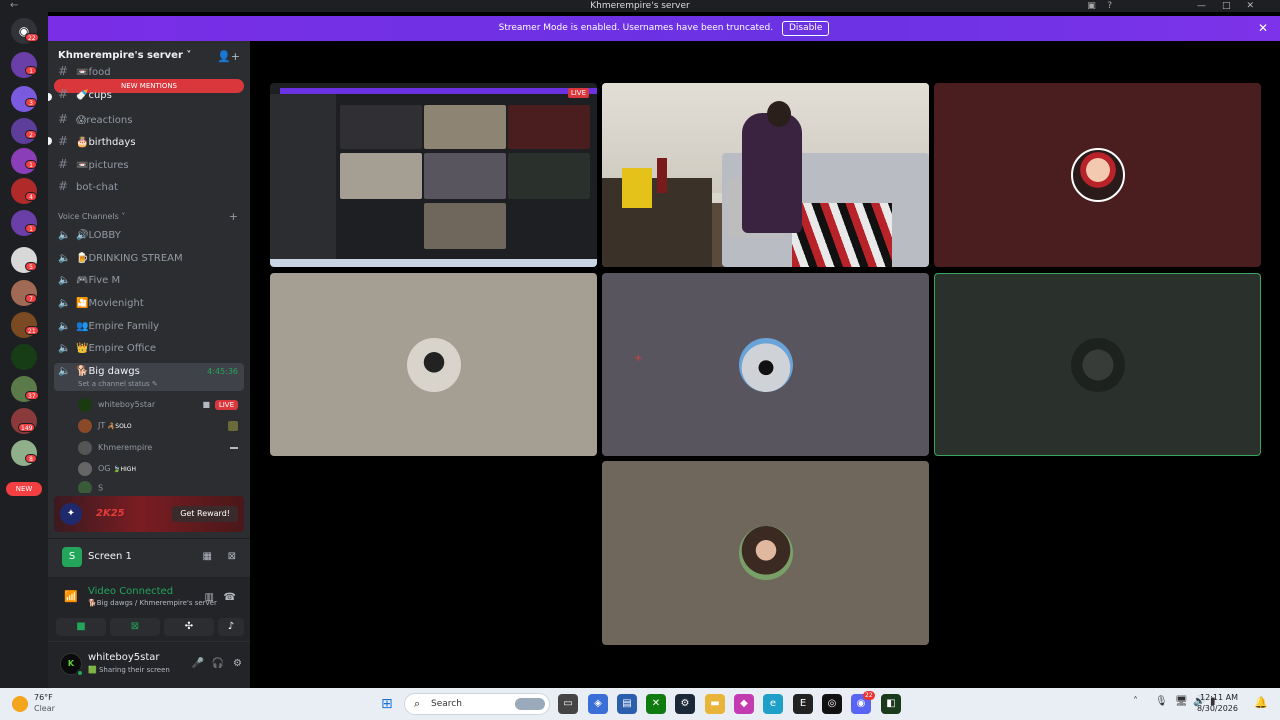 This screenshot has height=720, width=1280. Describe the element at coordinates (149, 557) in the screenshot. I see `screen-share-panel: S Screen 1 ▦ ⊠` at that location.